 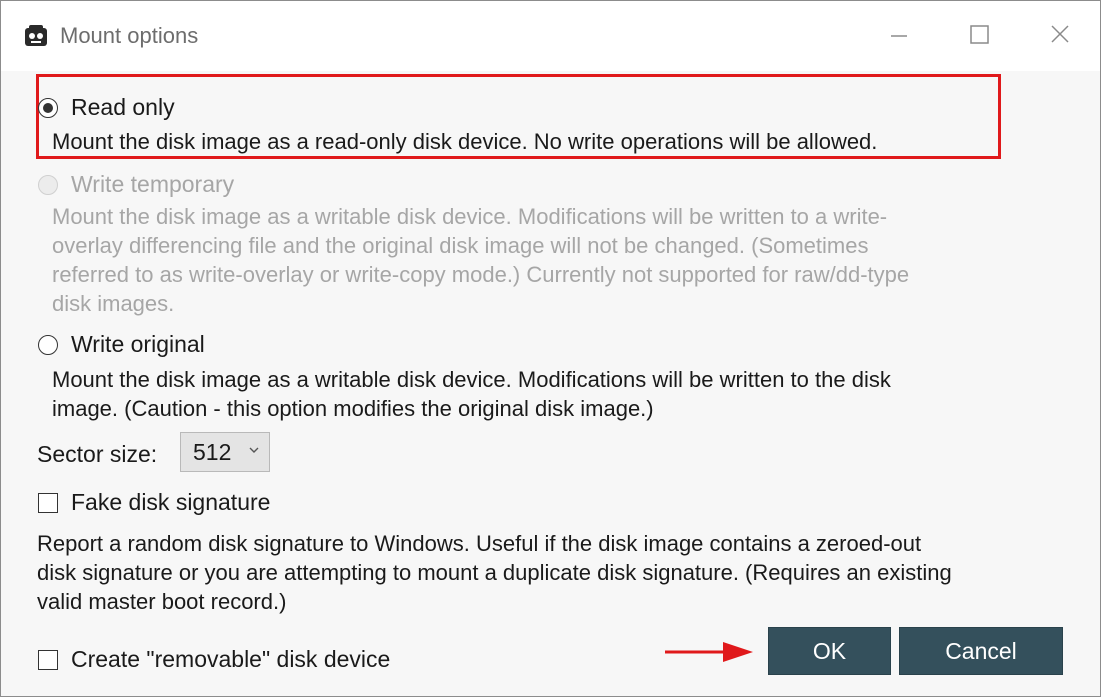 I want to click on title-bar: Mount options, so click(x=550, y=36).